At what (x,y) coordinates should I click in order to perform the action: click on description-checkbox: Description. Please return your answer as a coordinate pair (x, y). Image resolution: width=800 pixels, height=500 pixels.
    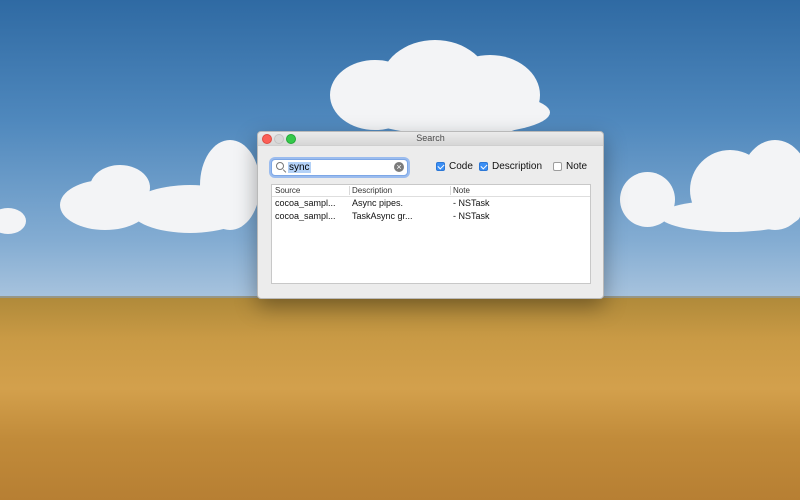
    Looking at the image, I should click on (510, 166).